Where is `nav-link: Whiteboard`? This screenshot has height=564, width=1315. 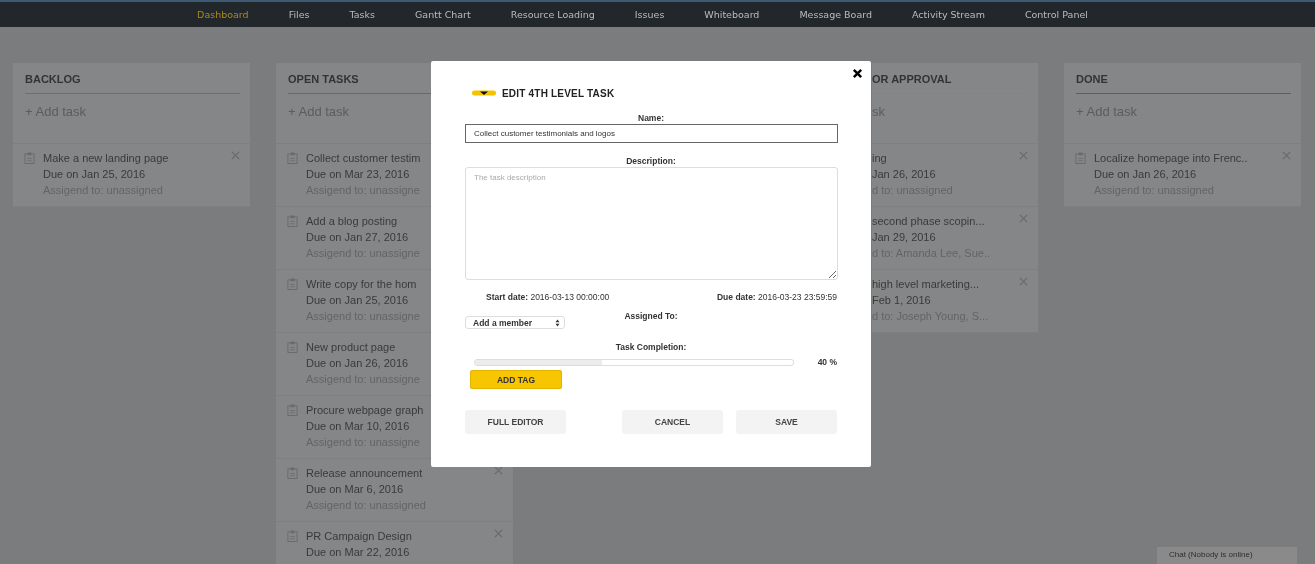 nav-link: Whiteboard is located at coordinates (732, 14).